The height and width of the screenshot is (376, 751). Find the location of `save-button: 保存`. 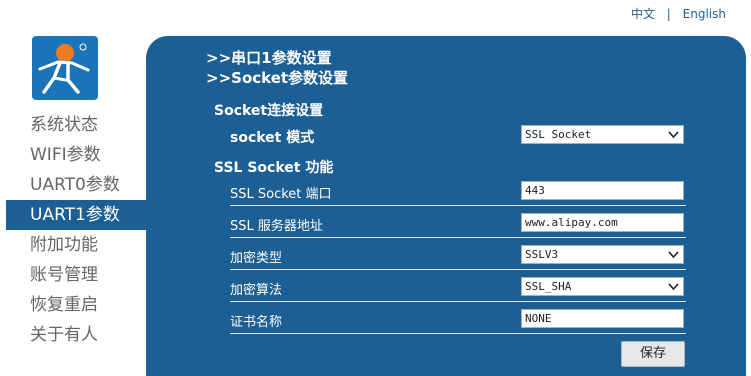

save-button: 保存 is located at coordinates (653, 354).